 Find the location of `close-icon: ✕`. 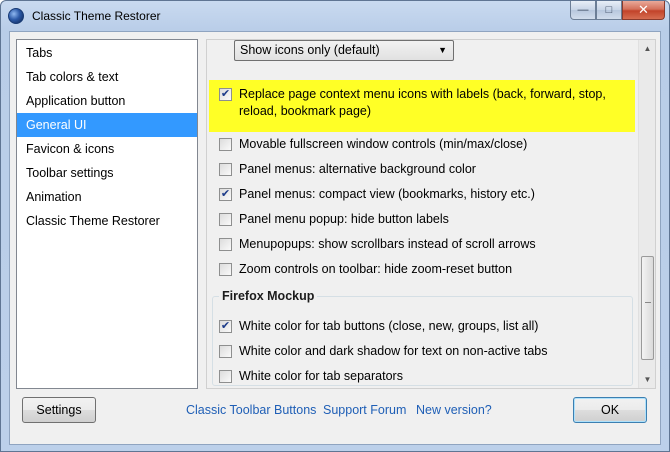

close-icon: ✕ is located at coordinates (643, 9).